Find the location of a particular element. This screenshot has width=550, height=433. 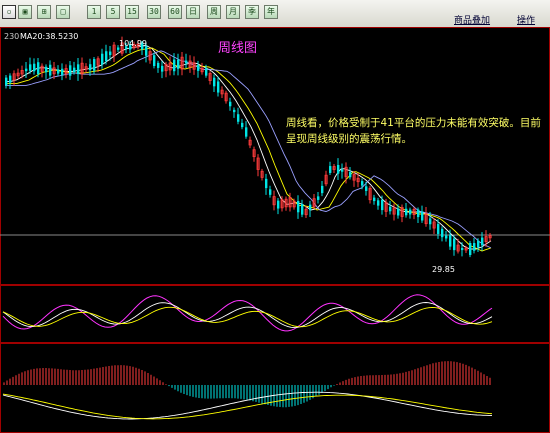

price-scale-label: 230 is located at coordinates (11, 36).